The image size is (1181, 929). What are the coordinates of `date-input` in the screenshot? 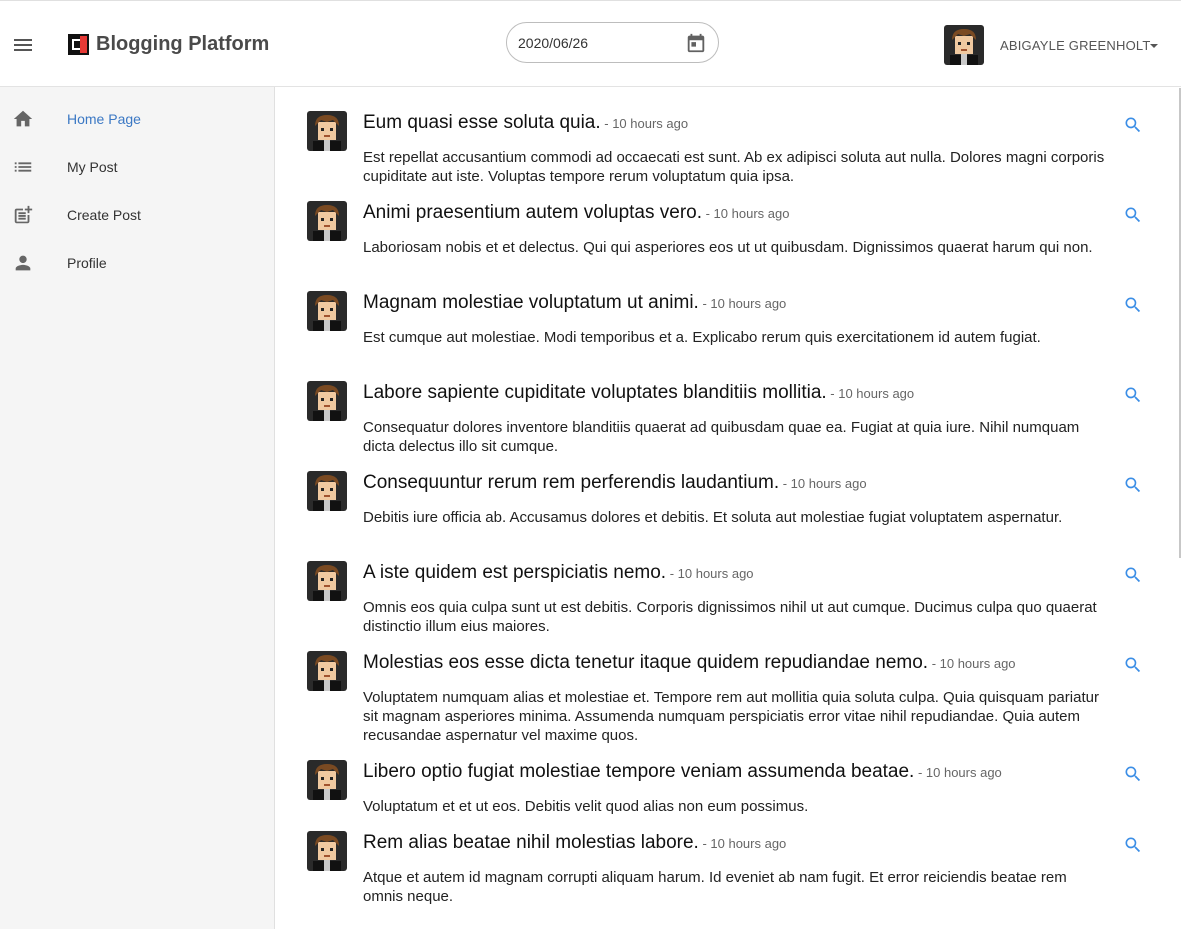 It's located at (593, 43).